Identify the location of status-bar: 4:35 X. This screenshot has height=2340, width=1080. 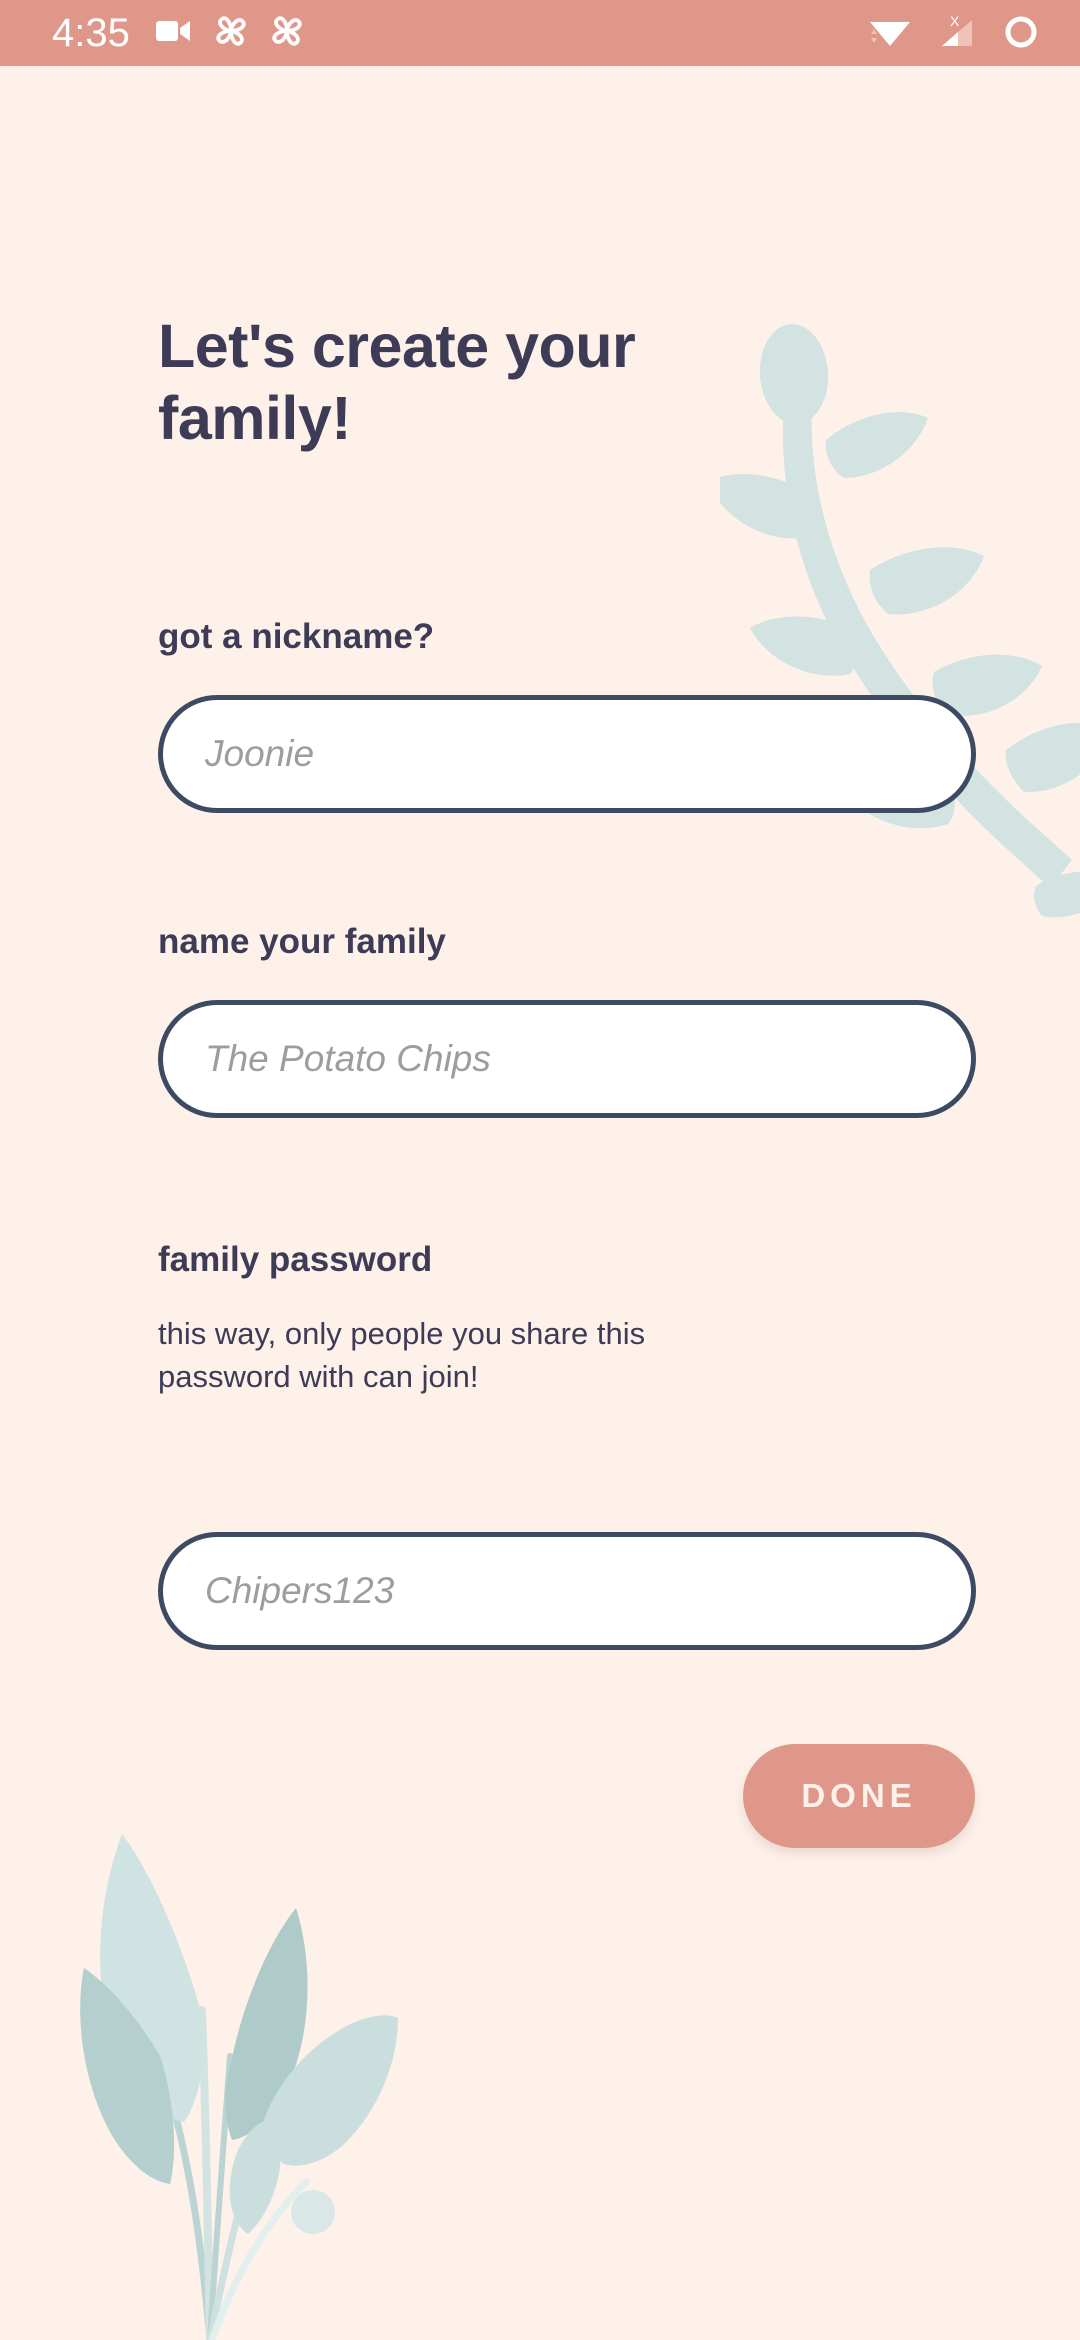
(540, 33).